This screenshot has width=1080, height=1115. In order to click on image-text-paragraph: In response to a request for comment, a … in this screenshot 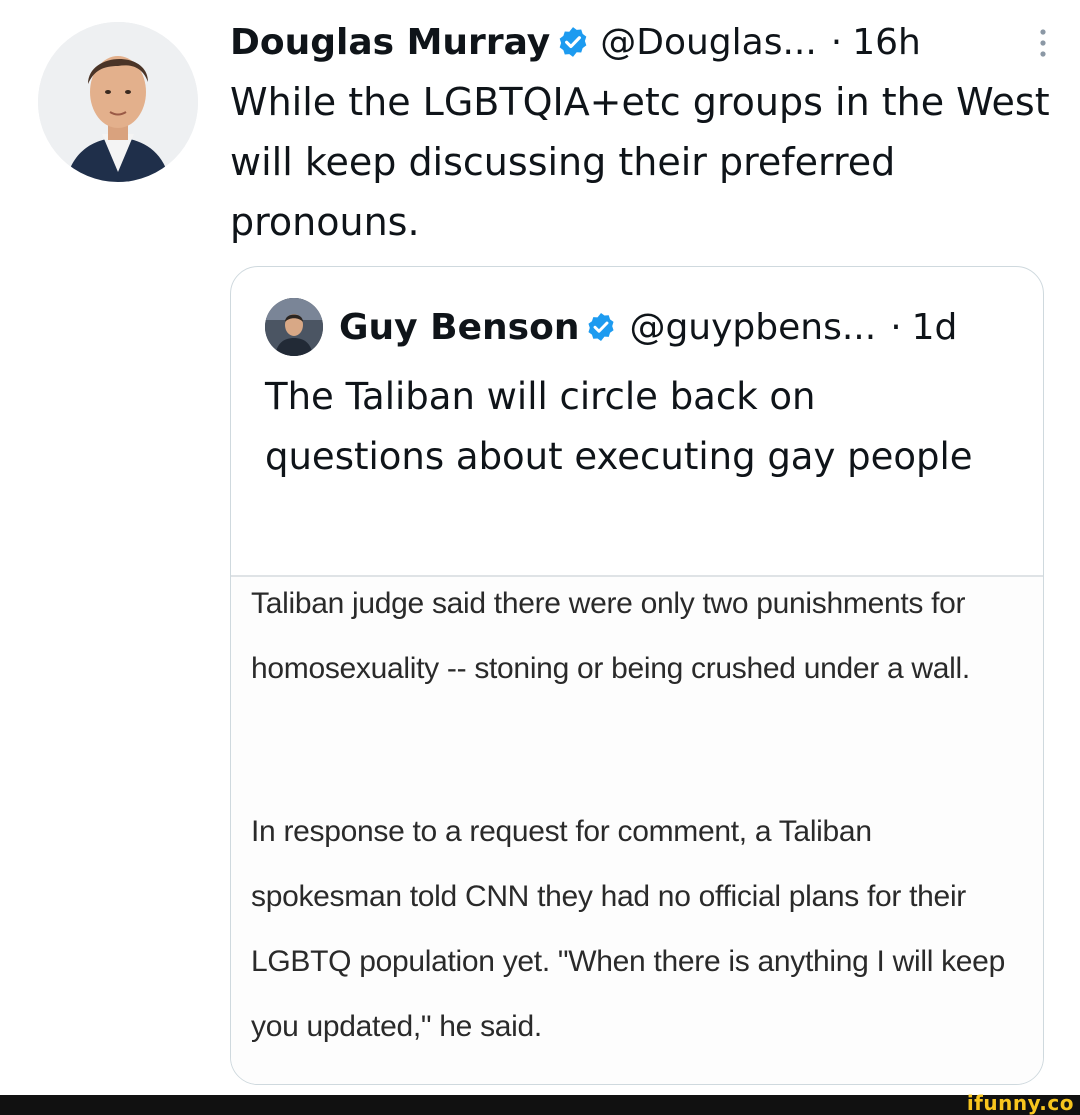, I will do `click(628, 929)`.